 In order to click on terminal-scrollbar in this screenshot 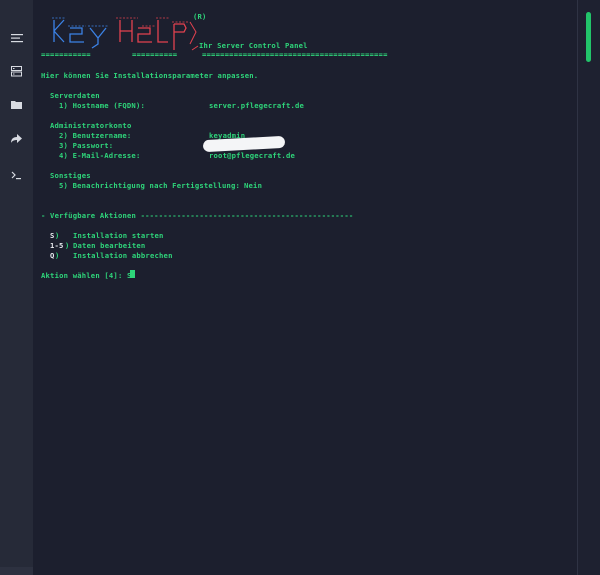, I will do `click(588, 287)`.